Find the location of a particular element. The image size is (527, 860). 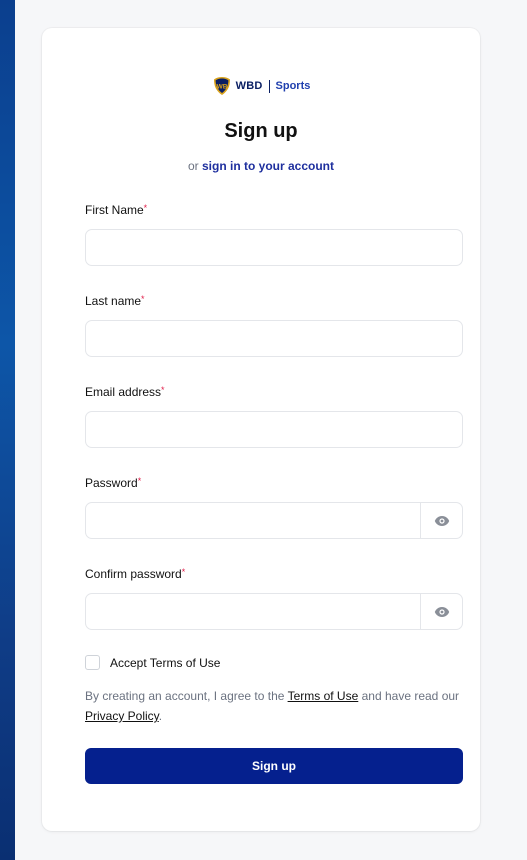

brand-logo: WB WBD Sports is located at coordinates (261, 86).